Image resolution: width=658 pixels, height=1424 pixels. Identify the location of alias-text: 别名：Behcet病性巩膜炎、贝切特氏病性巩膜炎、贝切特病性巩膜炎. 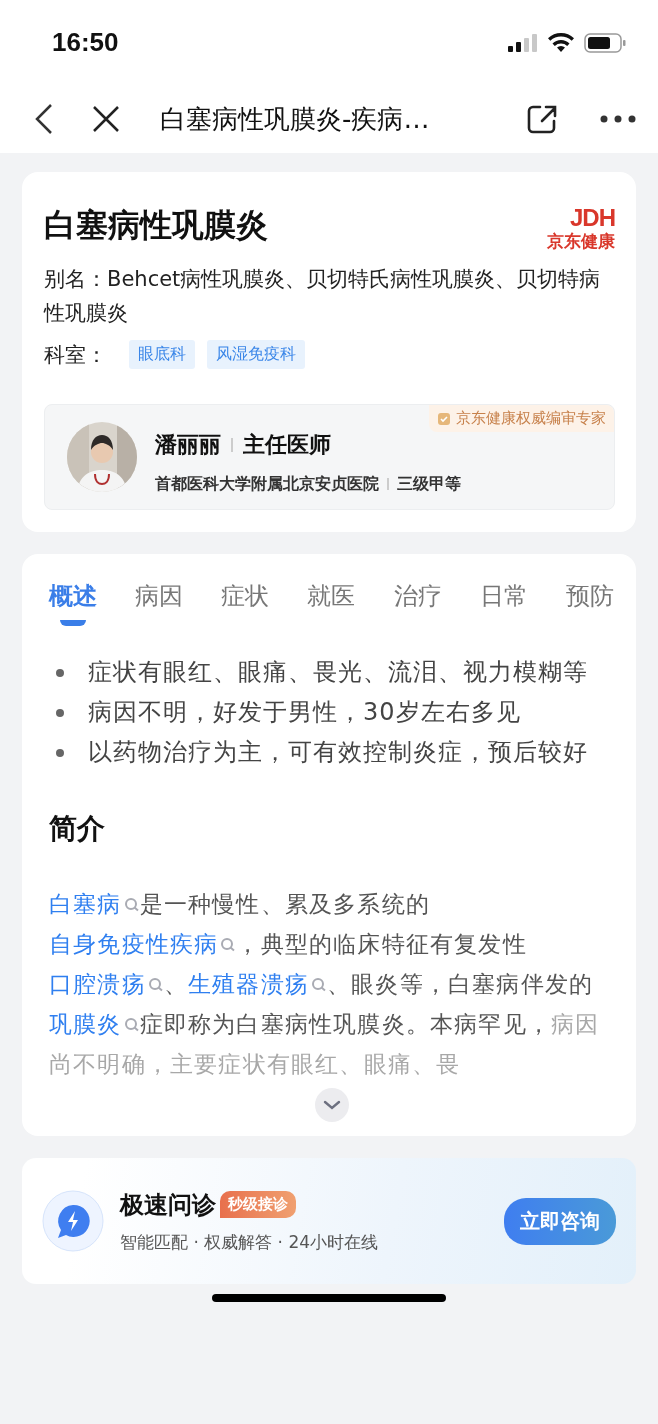
(323, 296).